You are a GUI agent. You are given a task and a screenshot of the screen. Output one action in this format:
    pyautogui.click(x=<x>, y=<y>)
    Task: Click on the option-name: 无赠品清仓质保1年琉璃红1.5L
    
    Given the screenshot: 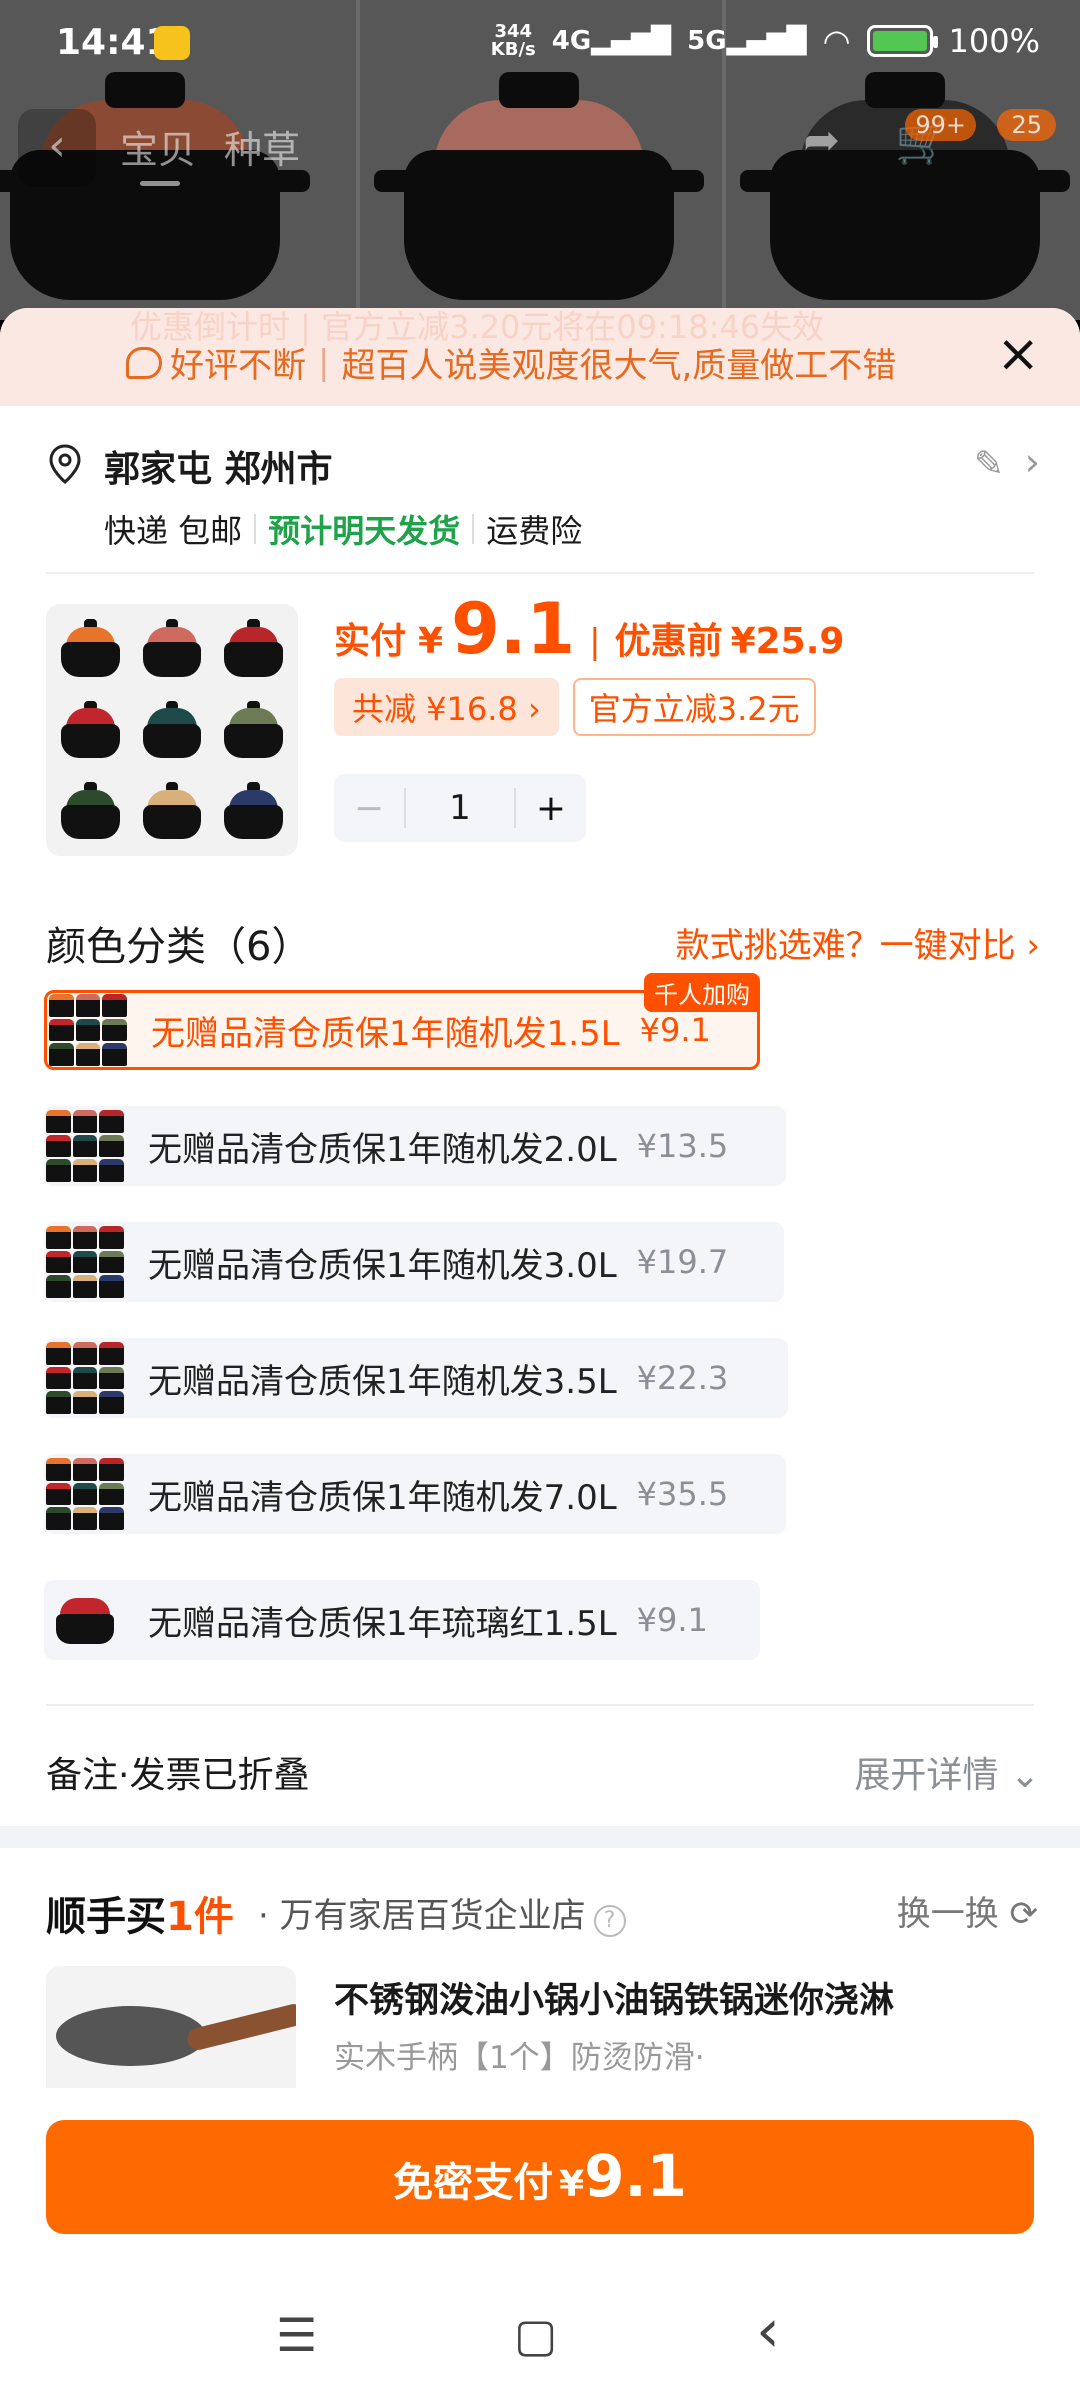 What is the action you would take?
    pyautogui.click(x=382, y=1623)
    